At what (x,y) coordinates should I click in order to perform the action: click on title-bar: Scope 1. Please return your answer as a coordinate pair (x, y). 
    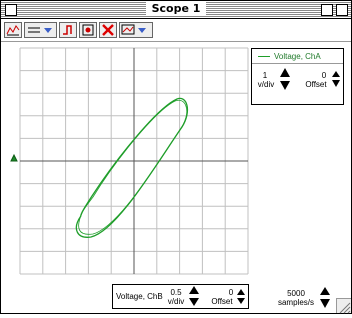
    Looking at the image, I should click on (176, 10).